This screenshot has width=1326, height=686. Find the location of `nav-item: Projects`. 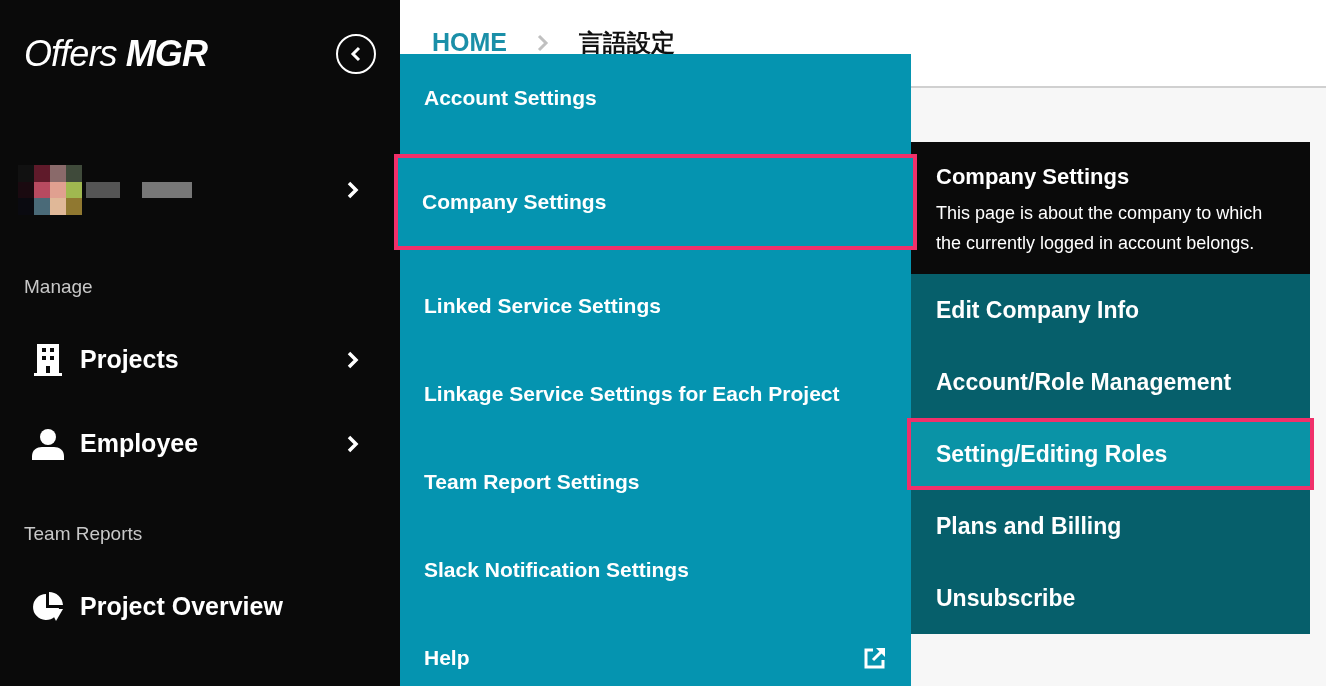

nav-item: Projects is located at coordinates (200, 360).